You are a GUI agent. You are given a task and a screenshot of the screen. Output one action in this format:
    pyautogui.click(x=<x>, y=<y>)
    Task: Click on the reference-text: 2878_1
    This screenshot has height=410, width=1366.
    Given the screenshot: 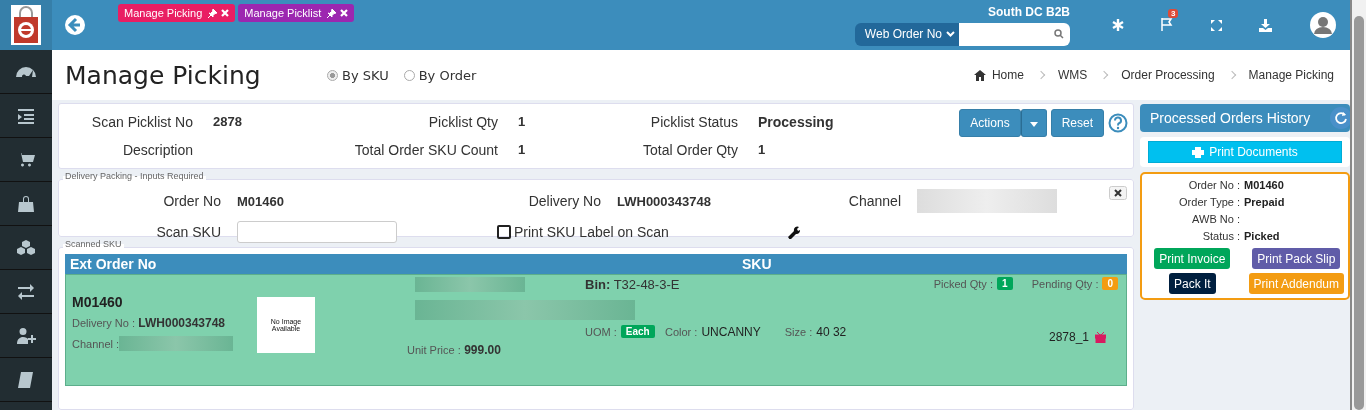 What is the action you would take?
    pyautogui.click(x=1068, y=337)
    